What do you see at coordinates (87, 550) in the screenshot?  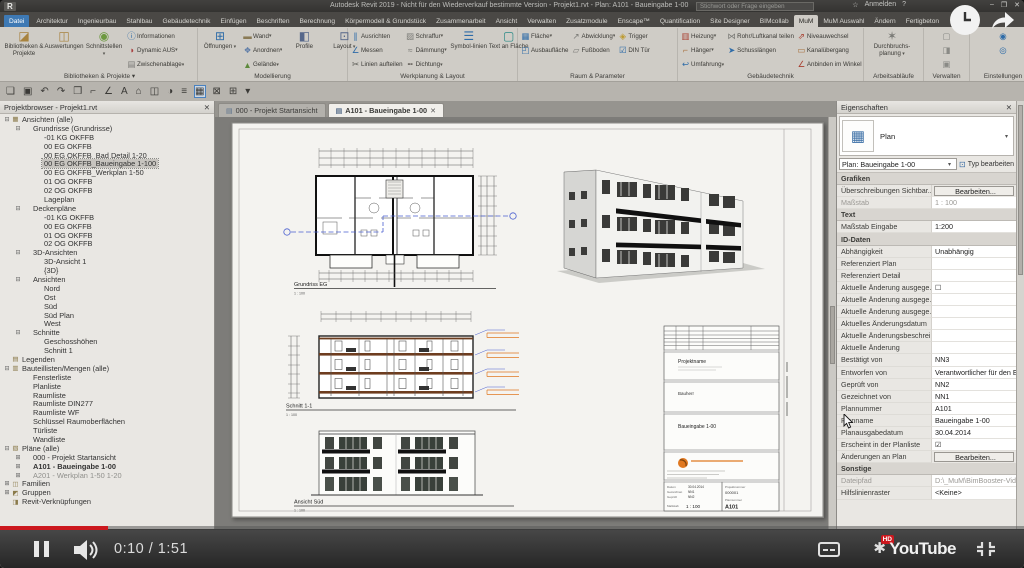 I see `volume-button` at bounding box center [87, 550].